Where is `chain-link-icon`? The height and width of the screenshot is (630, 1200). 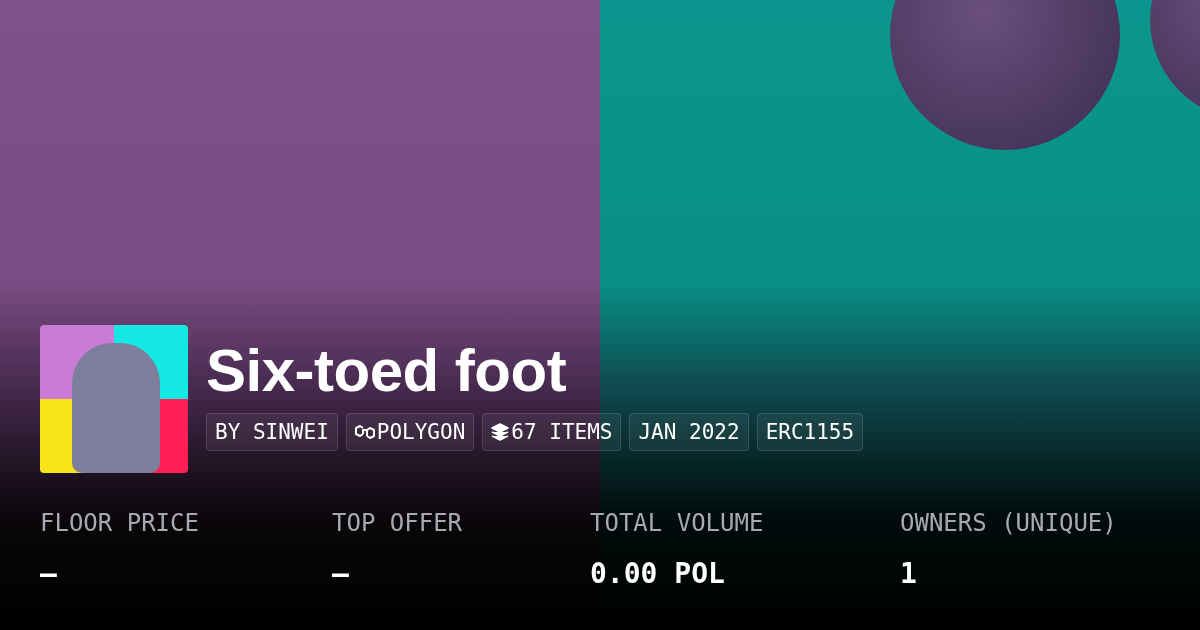 chain-link-icon is located at coordinates (364, 432).